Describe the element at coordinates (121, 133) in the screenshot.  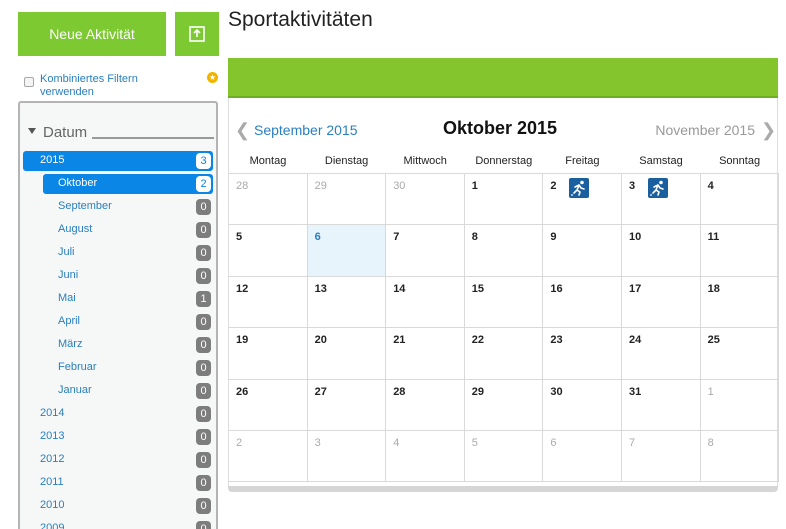
I see `datum-group-header: Datum` at that location.